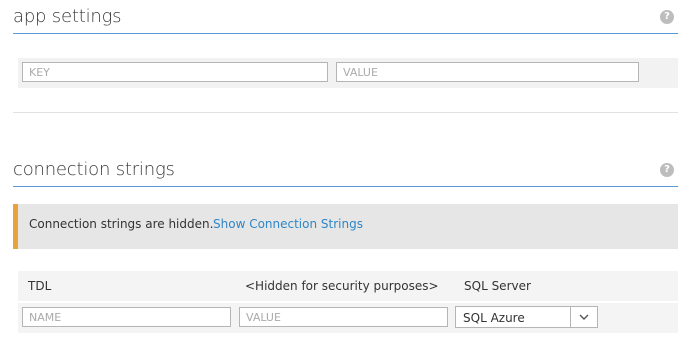 Image resolution: width=693 pixels, height=344 pixels. What do you see at coordinates (288, 224) in the screenshot?
I see `show-connection-strings-link: Show Connection Strings` at bounding box center [288, 224].